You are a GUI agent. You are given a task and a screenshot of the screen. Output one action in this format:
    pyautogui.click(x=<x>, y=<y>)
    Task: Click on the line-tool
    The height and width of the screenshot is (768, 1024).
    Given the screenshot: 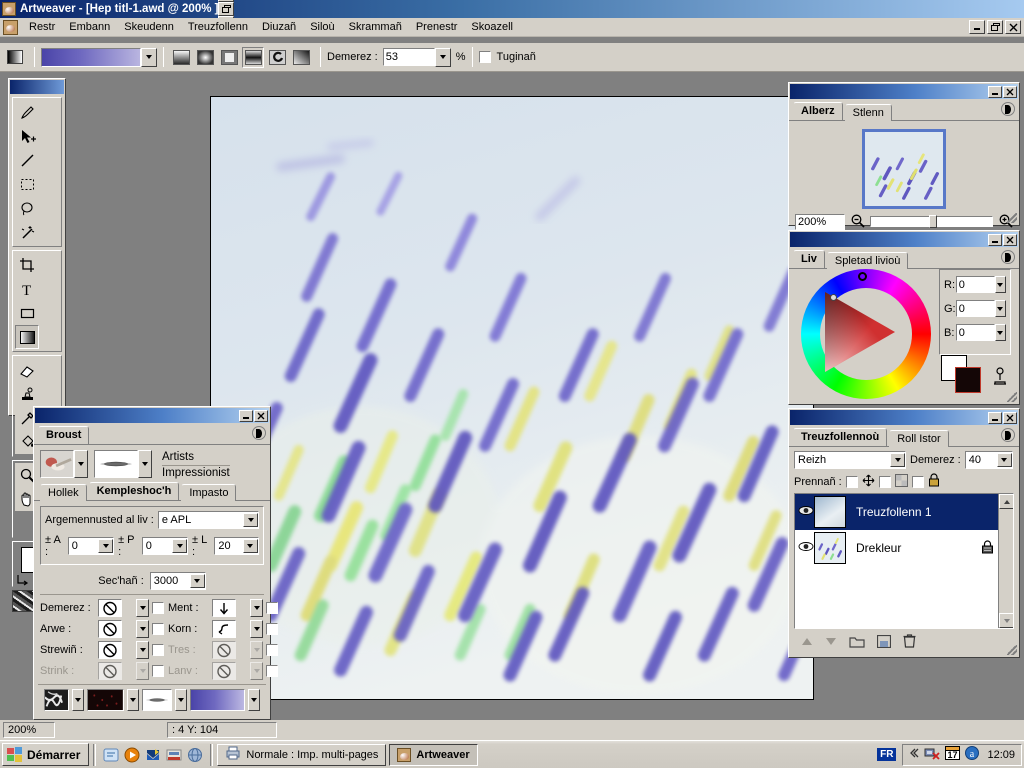 What is the action you would take?
    pyautogui.click(x=27, y=160)
    